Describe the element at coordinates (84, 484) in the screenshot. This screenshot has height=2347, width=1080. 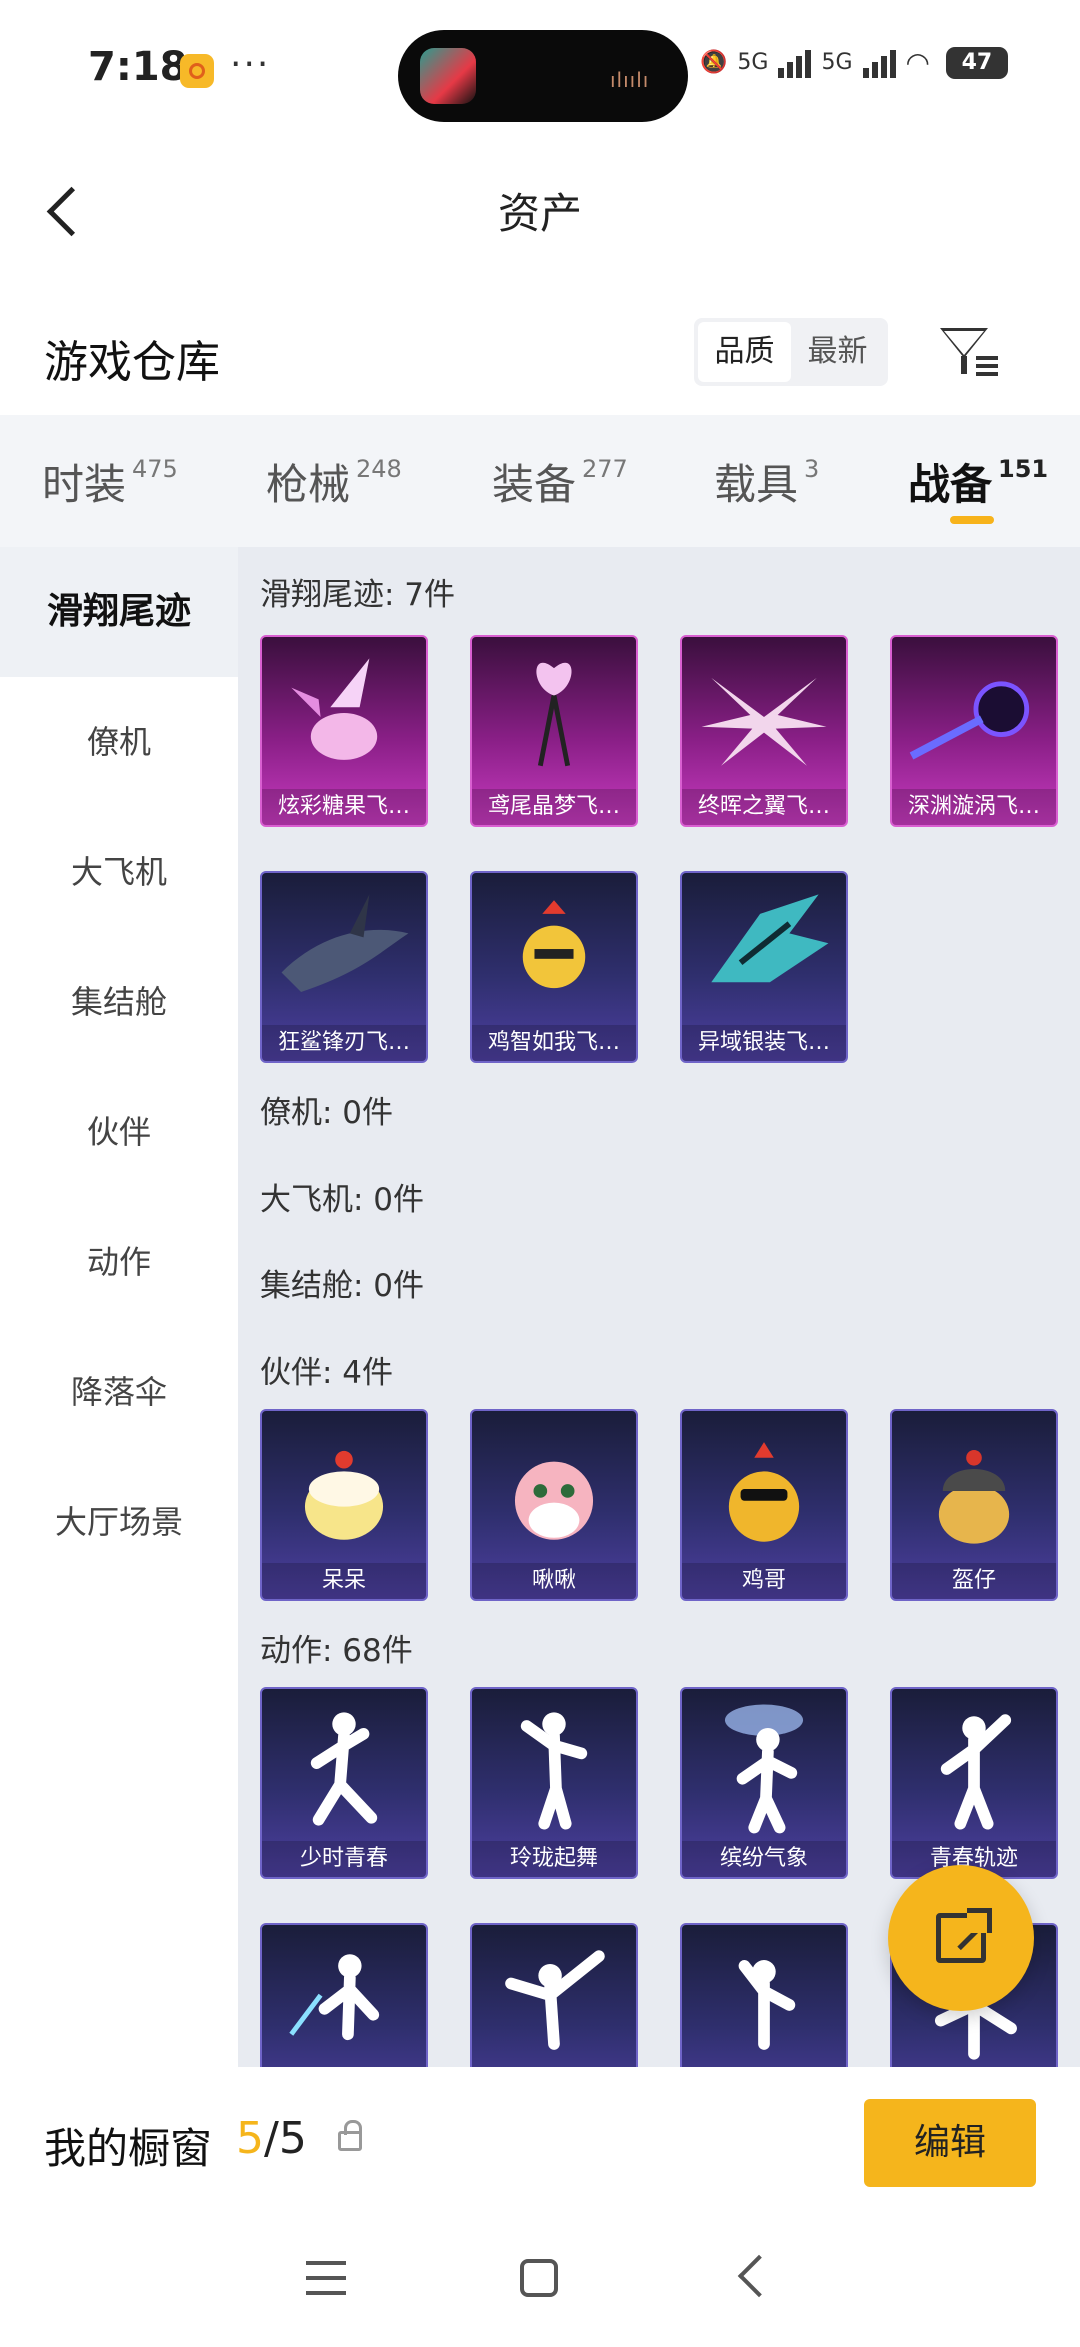
I see `tab-label: 时装` at that location.